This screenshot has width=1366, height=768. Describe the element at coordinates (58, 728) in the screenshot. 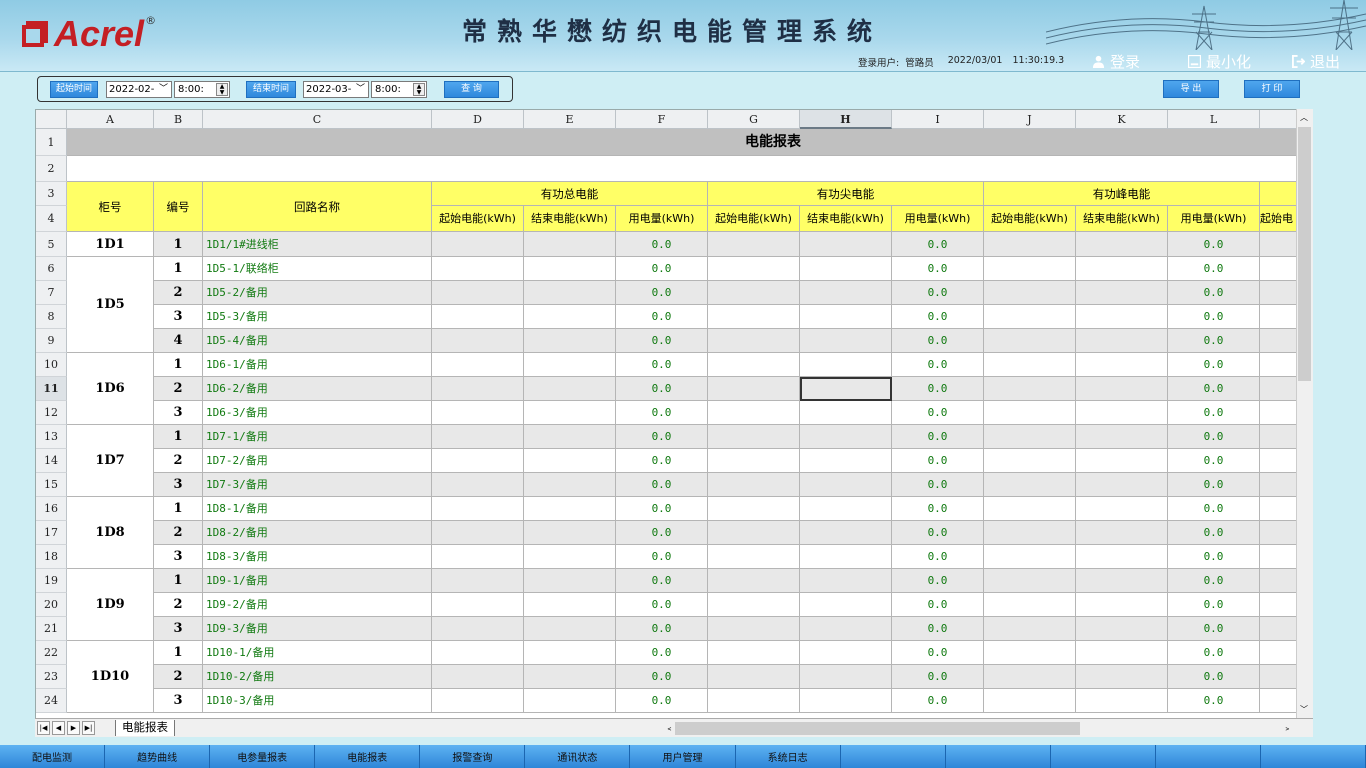

I see `prev-sheet-icon: ◀` at that location.